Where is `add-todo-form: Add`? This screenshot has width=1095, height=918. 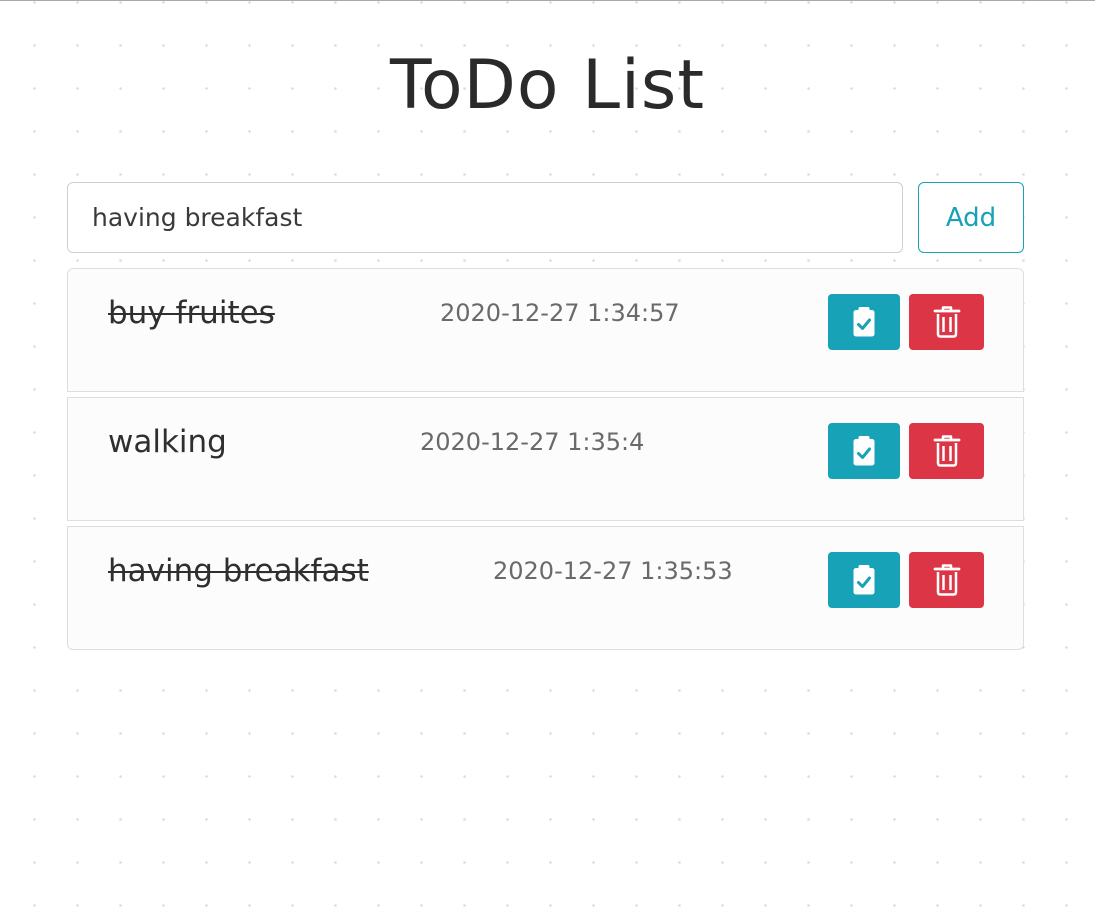
add-todo-form: Add is located at coordinates (545, 217).